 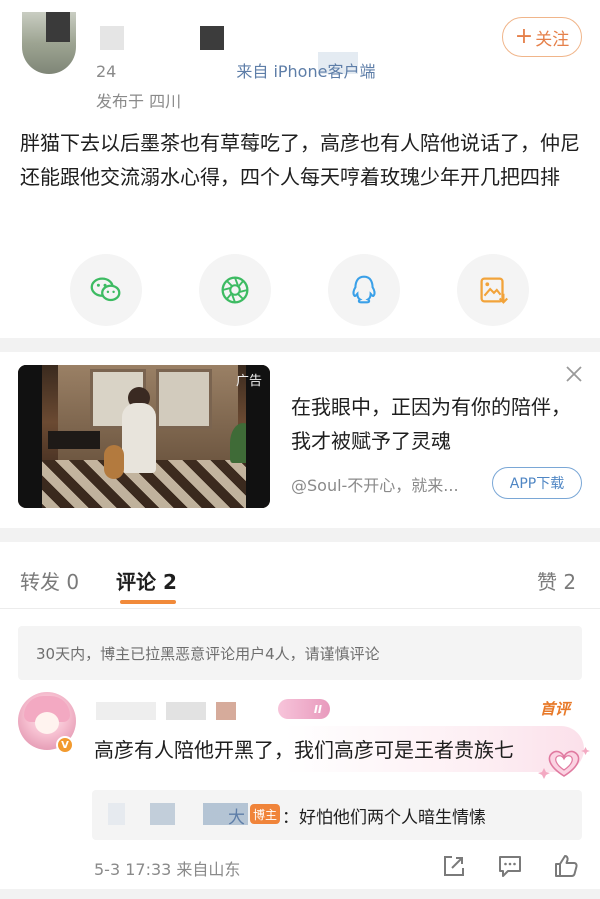 I want to click on ad-title: 在我眼中，正因为有你的陪伴，我才被赋予了灵魂, so click(x=431, y=424).